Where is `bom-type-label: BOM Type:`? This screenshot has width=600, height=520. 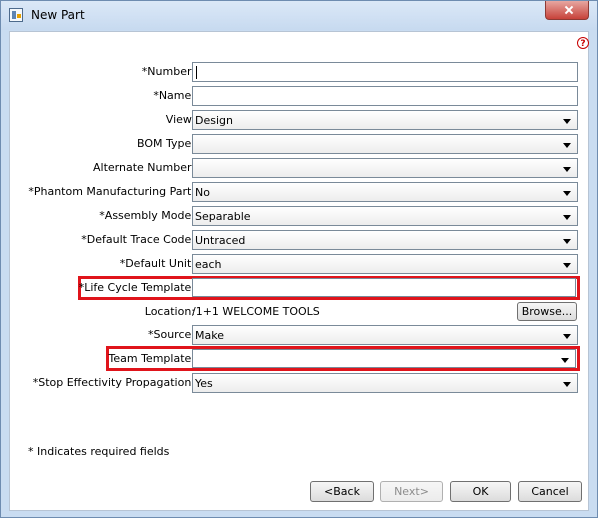
bom-type-label: BOM Type: is located at coordinates (166, 143).